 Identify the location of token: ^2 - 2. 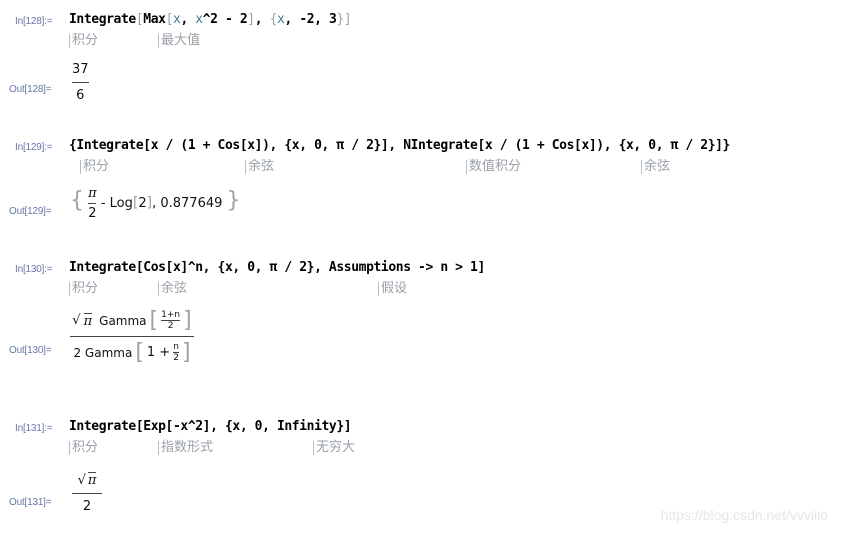
(225, 19).